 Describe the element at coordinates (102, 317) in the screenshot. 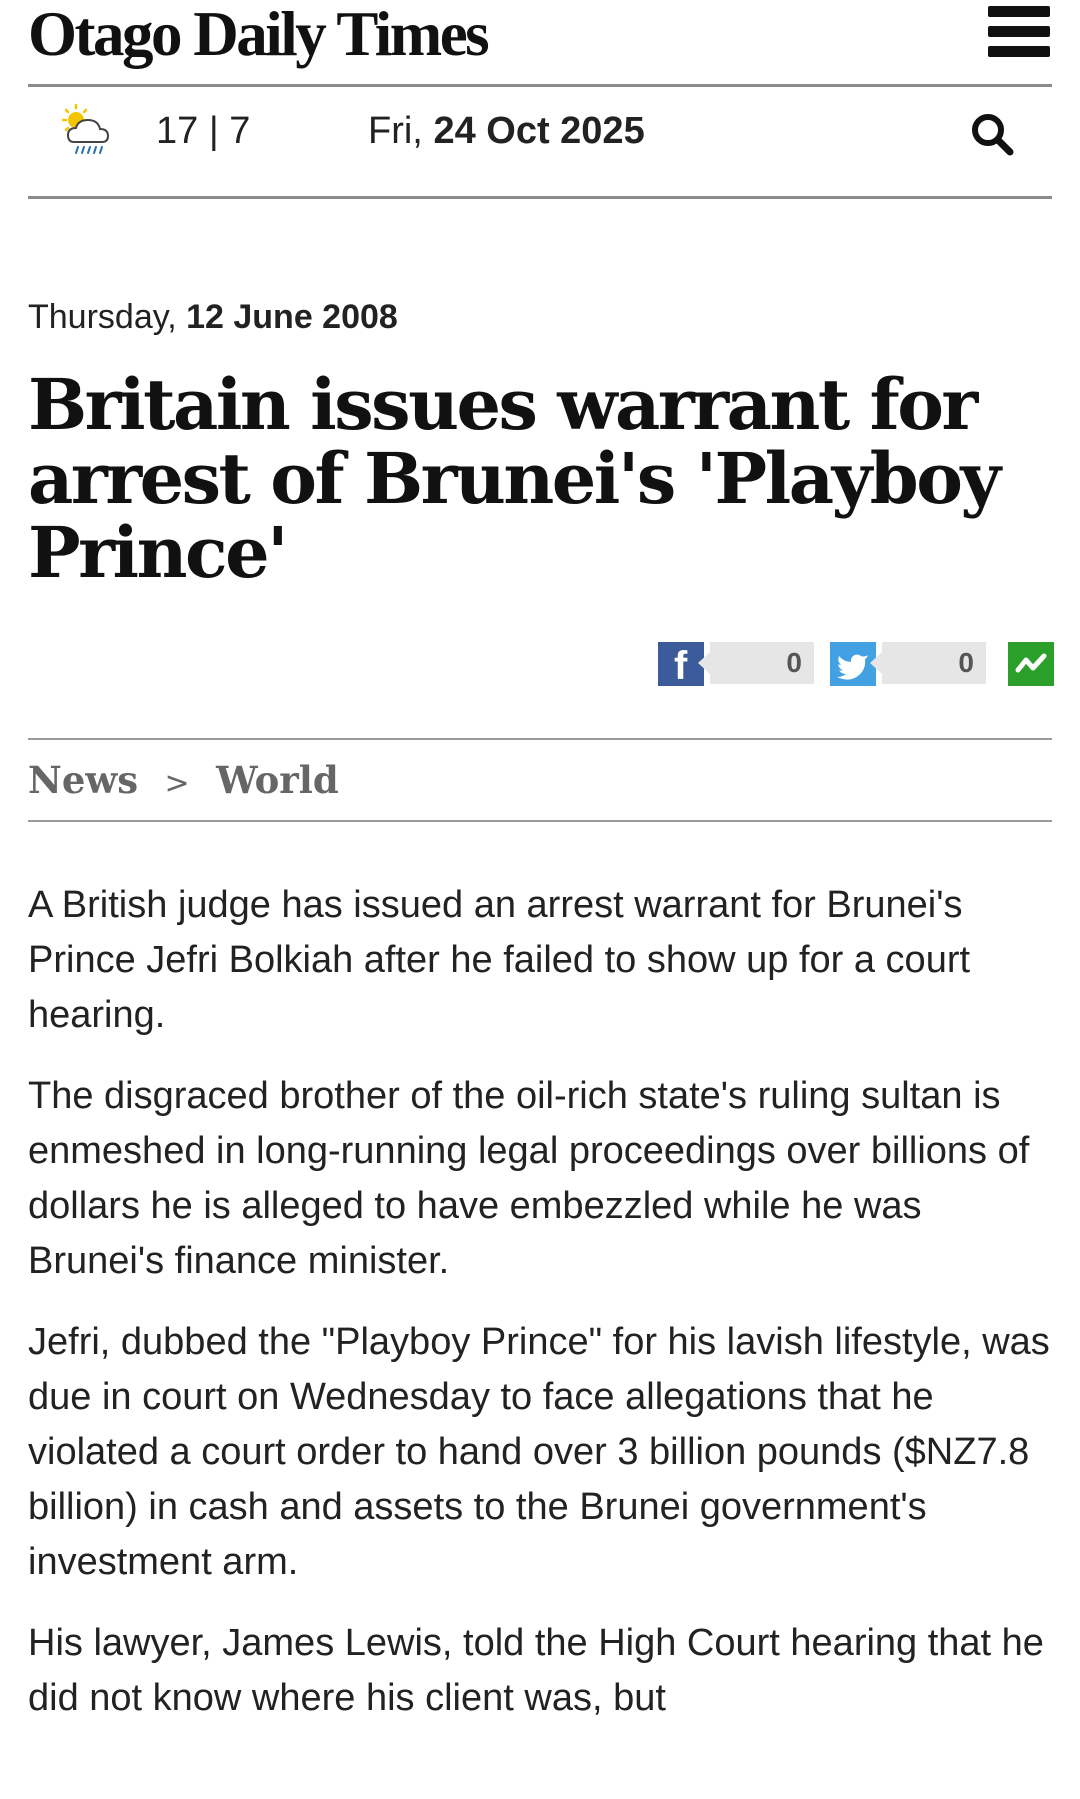

I see `publish-weekday: Thursday,` at that location.